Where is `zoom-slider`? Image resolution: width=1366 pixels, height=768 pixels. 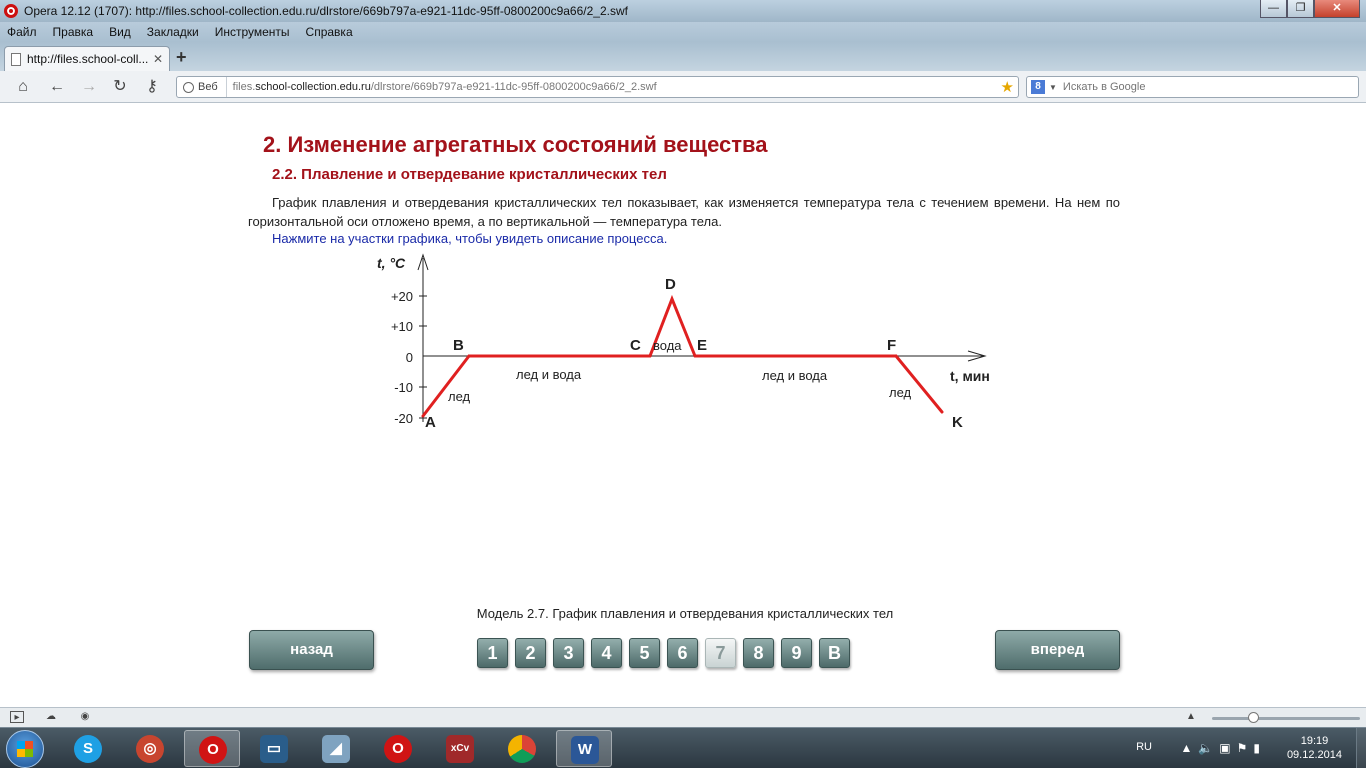 zoom-slider is located at coordinates (1286, 718).